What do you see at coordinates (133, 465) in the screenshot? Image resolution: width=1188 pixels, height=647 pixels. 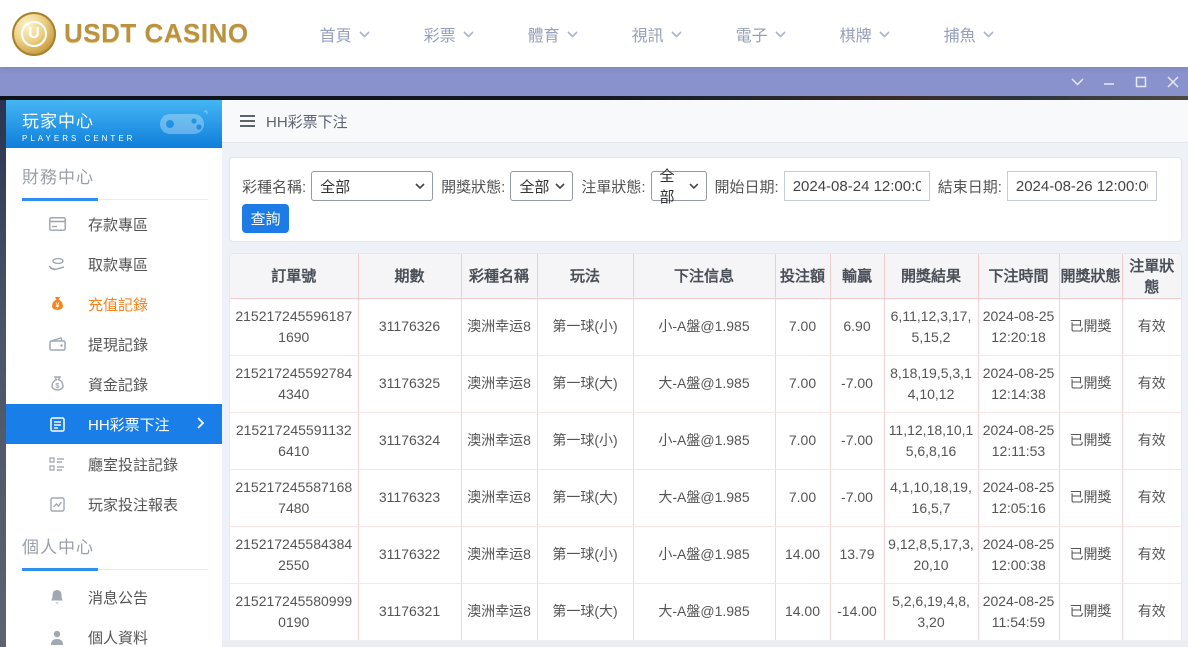 I see `sidebar-item-label: 廳室投註記錄` at bounding box center [133, 465].